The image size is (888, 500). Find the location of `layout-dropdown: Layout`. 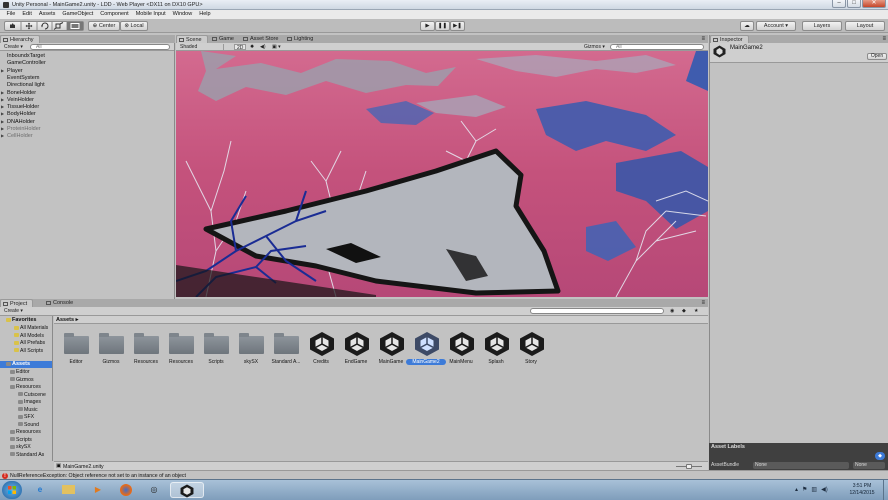

layout-dropdown: Layout is located at coordinates (865, 26).